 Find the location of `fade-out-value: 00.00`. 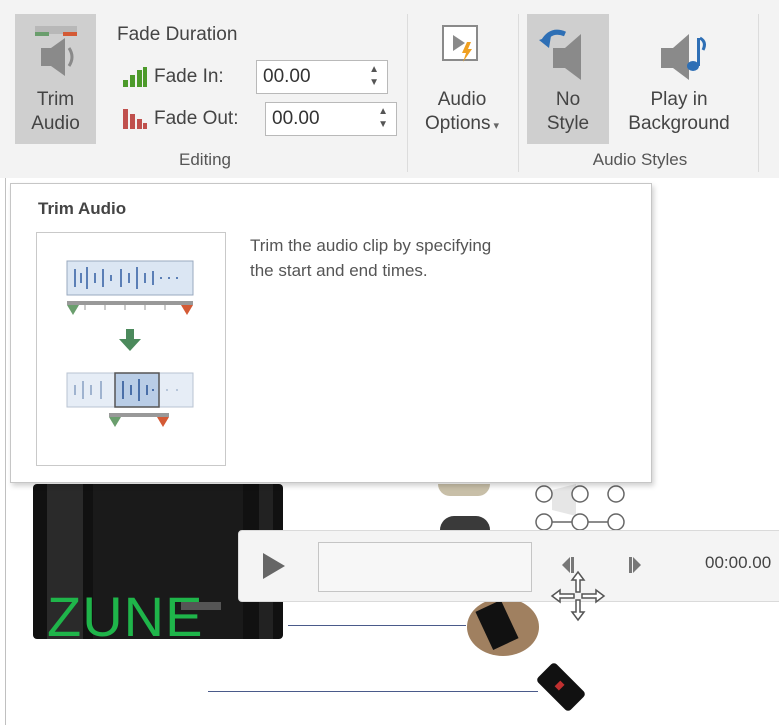

fade-out-value: 00.00 is located at coordinates (296, 118).